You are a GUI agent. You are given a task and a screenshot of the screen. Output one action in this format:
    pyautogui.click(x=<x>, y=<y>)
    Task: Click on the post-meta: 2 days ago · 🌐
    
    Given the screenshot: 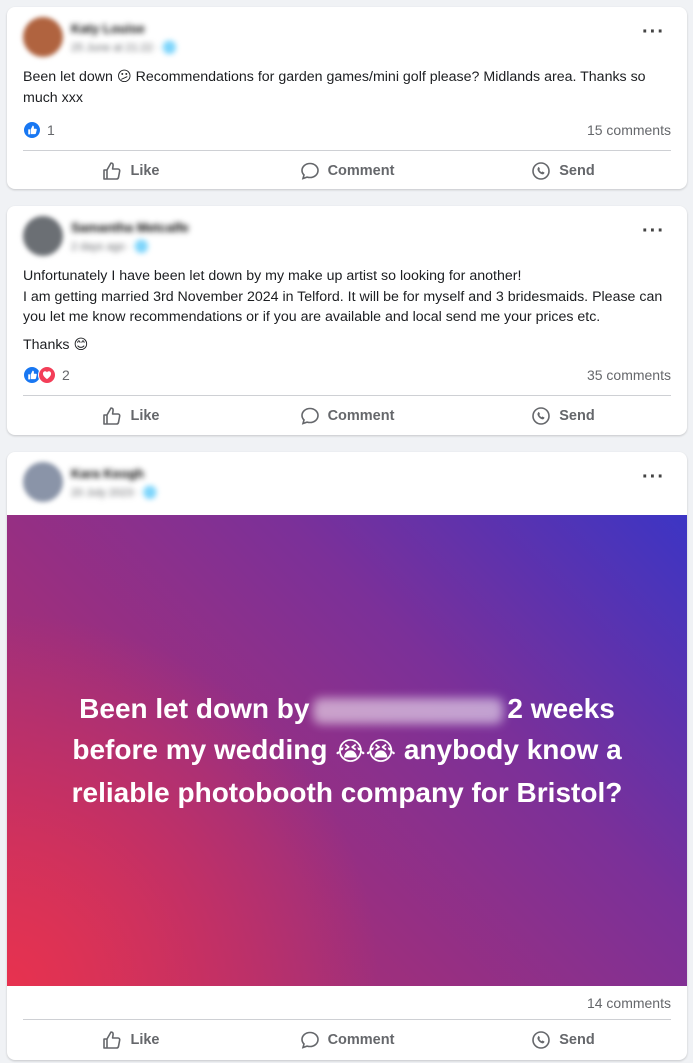 What is the action you would take?
    pyautogui.click(x=109, y=246)
    